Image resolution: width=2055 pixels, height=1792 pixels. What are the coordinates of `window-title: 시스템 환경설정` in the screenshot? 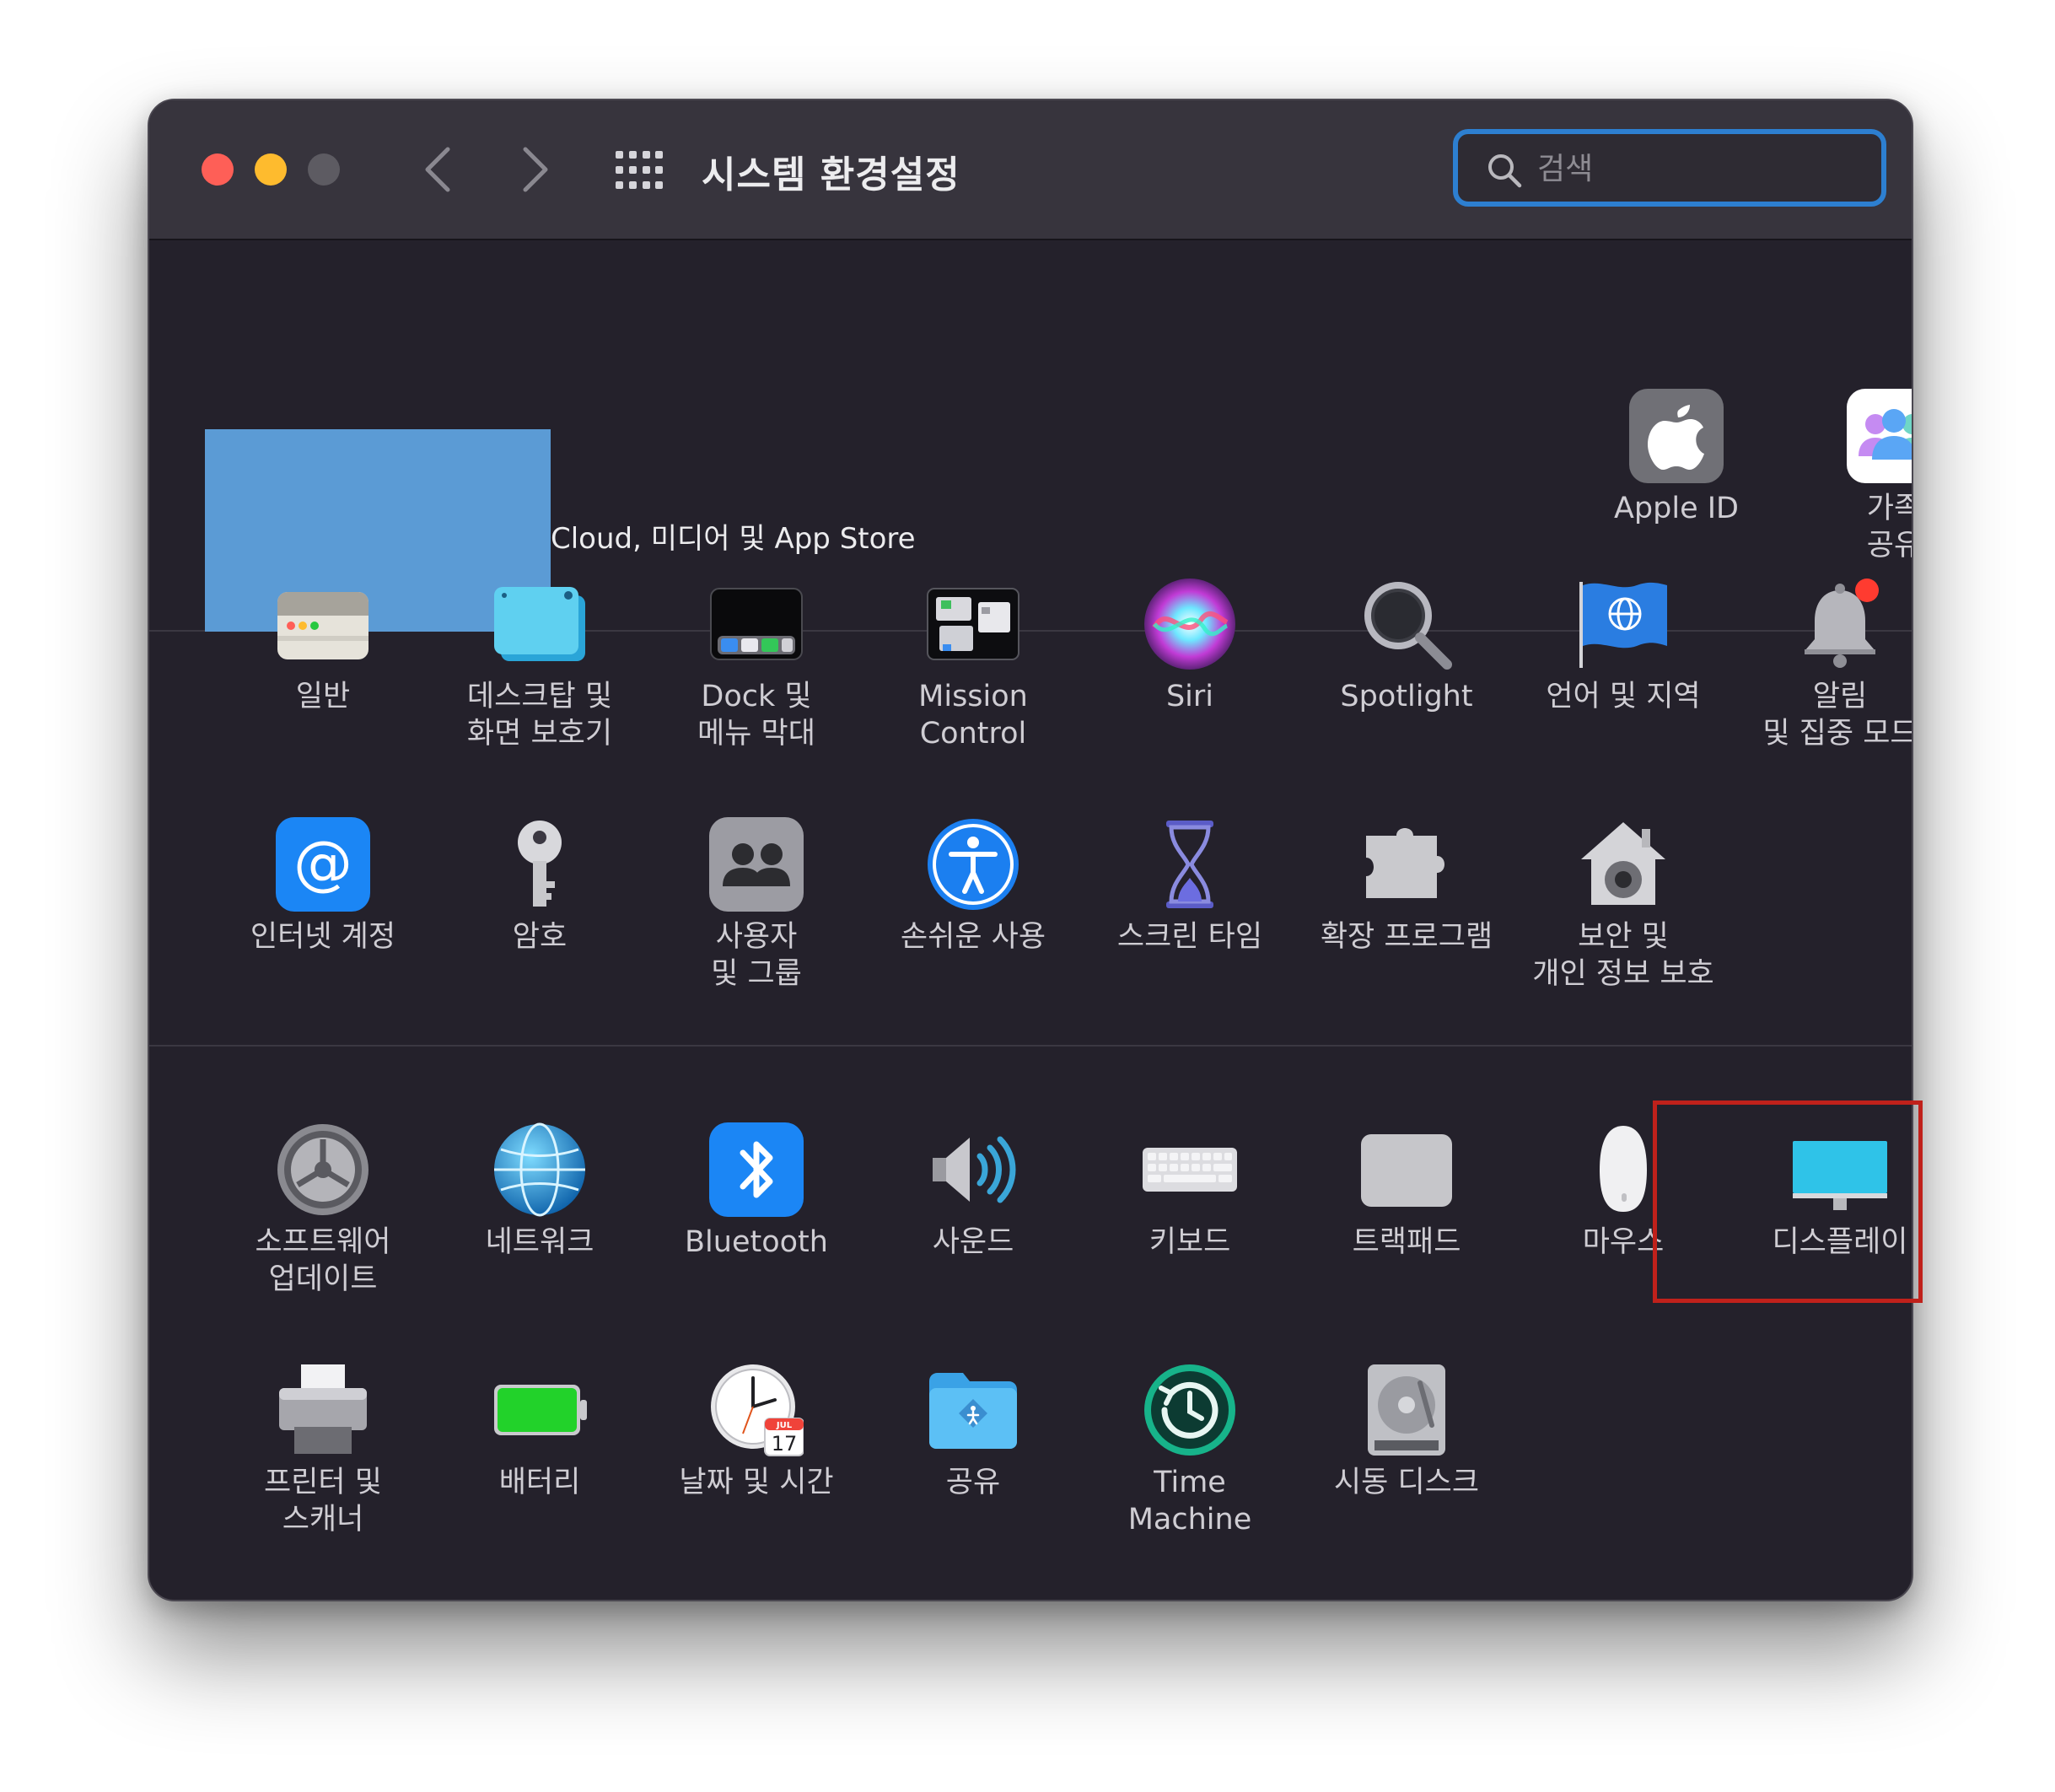 It's located at (831, 174).